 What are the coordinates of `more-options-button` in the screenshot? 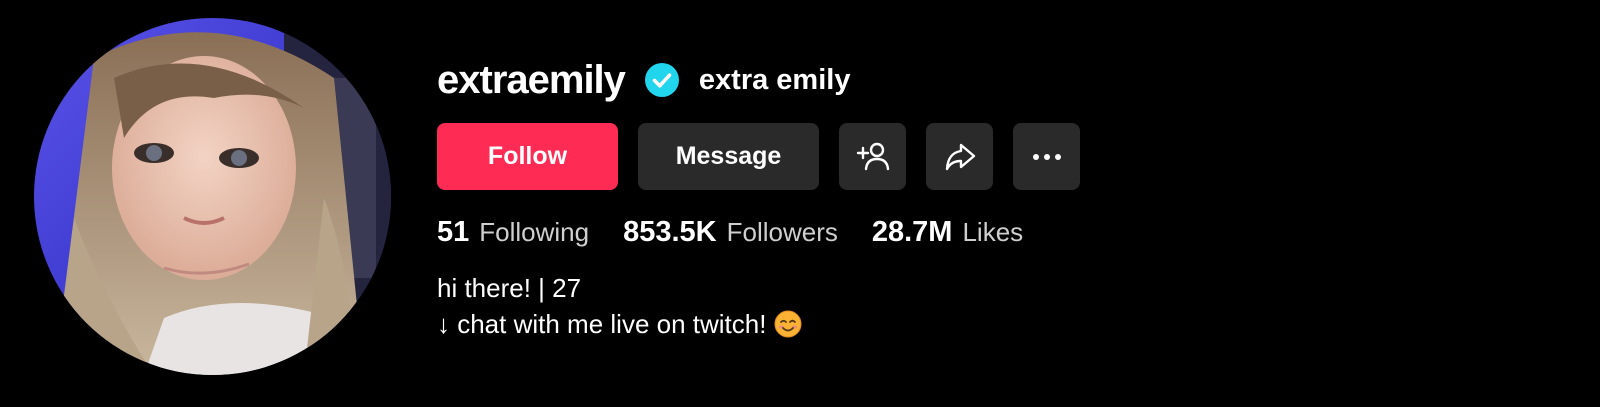 It's located at (1046, 156).